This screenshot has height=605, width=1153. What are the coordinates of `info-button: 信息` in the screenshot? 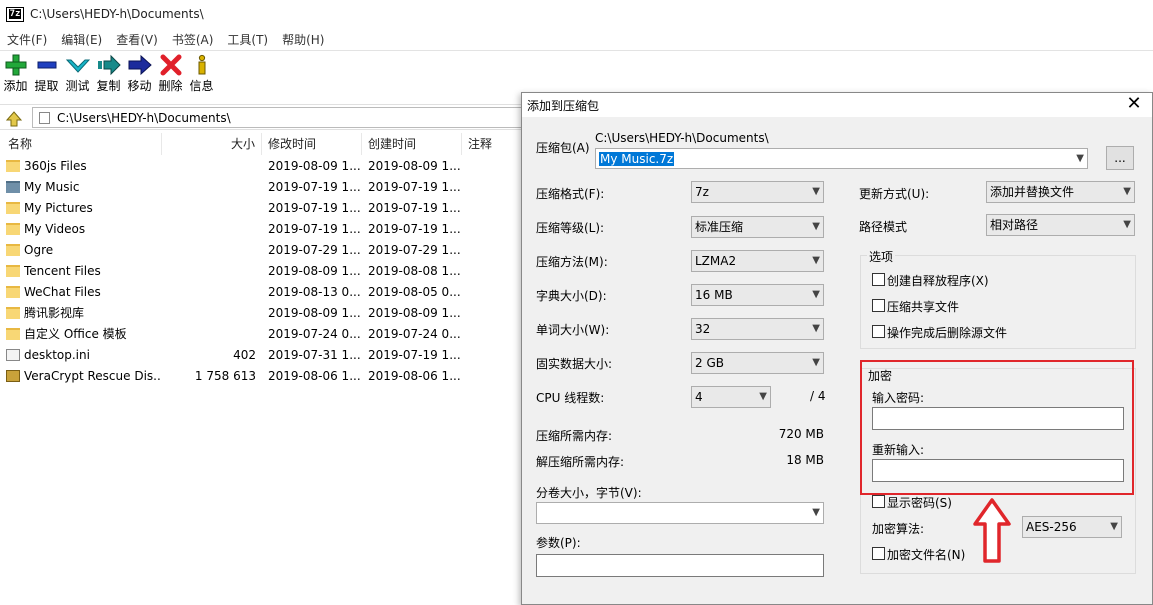 It's located at (201, 75).